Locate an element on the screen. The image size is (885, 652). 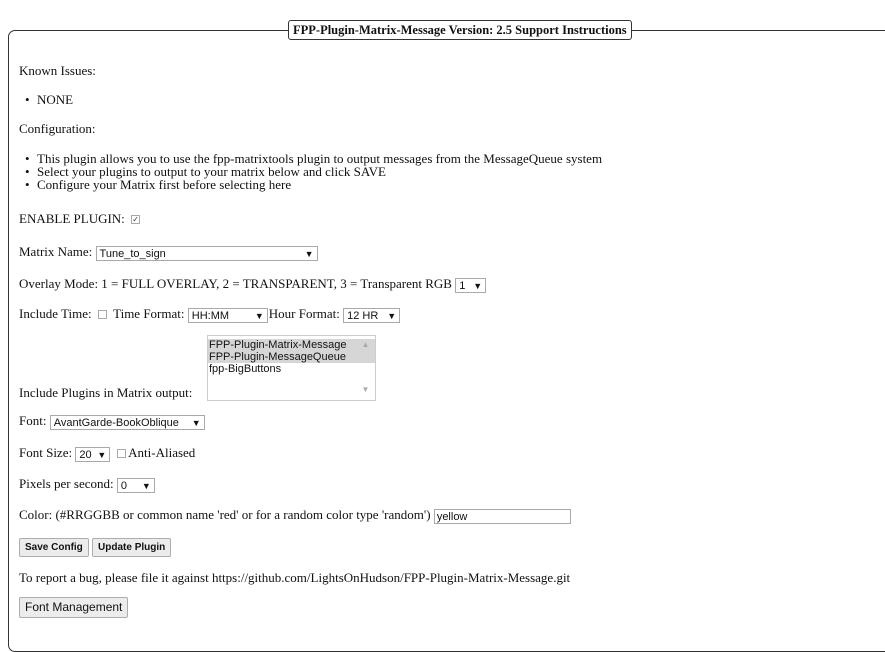
matrix-name-label: Matrix Name: is located at coordinates (56, 251).